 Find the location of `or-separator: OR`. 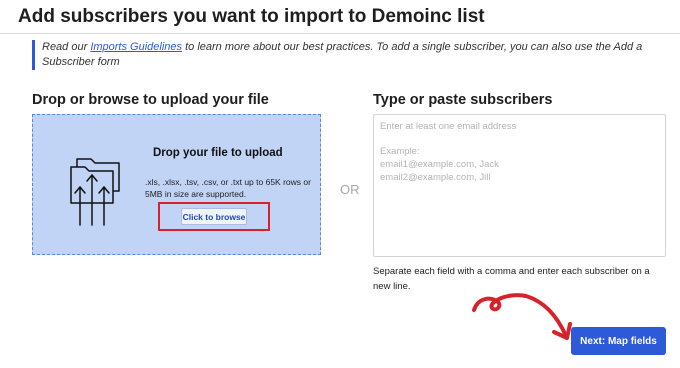

or-separator: OR is located at coordinates (350, 189).